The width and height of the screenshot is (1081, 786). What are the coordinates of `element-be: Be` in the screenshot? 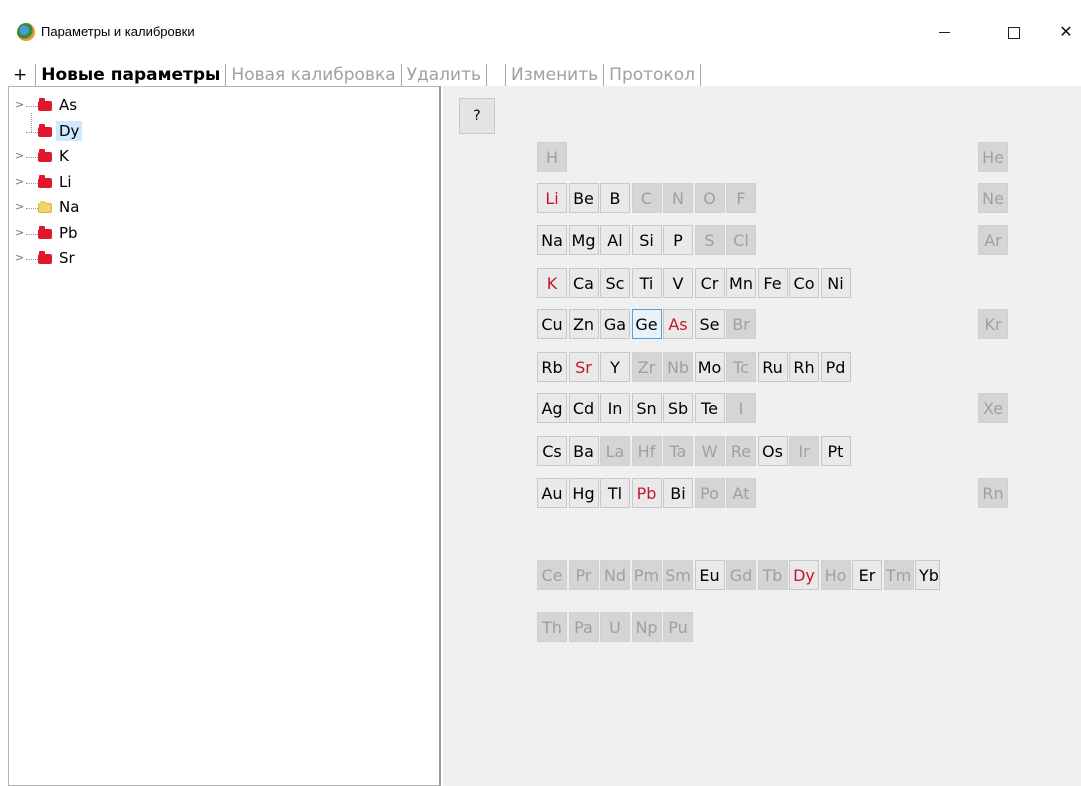 It's located at (583, 198).